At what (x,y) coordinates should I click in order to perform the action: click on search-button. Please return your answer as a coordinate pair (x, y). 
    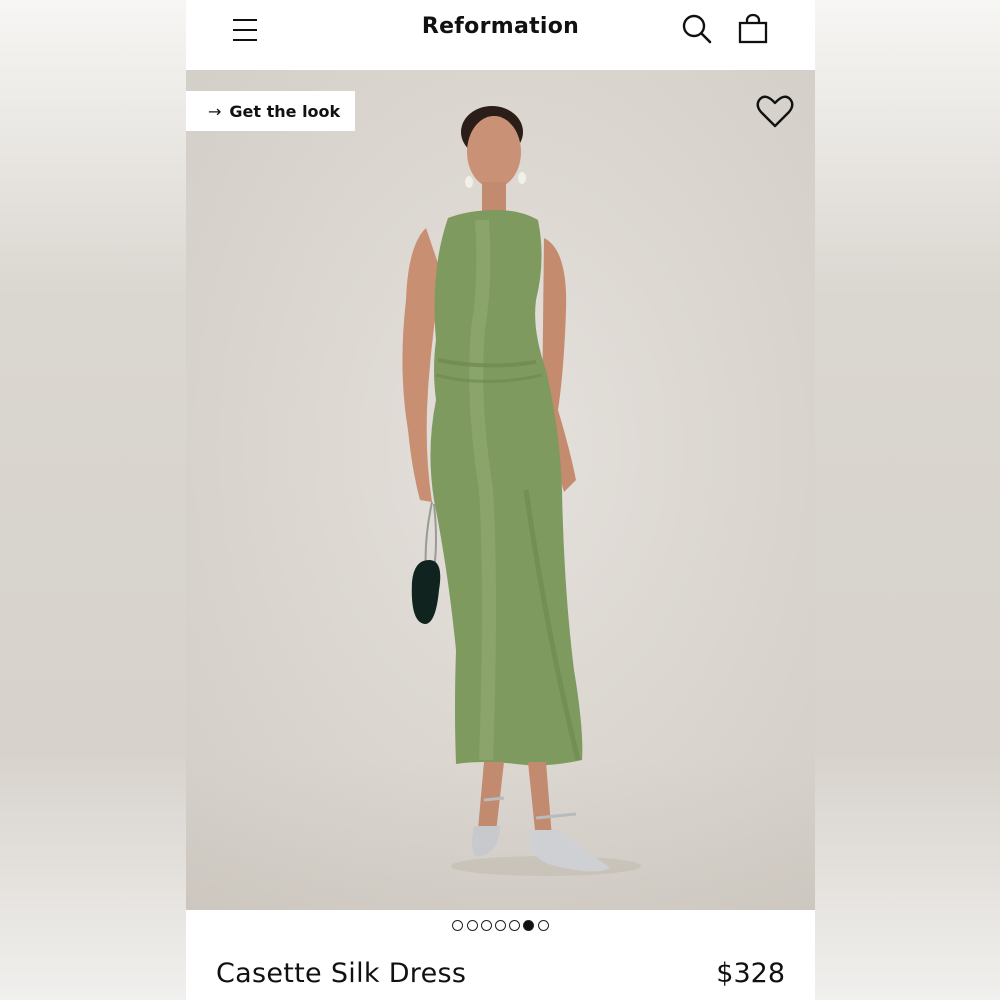
    Looking at the image, I should click on (697, 29).